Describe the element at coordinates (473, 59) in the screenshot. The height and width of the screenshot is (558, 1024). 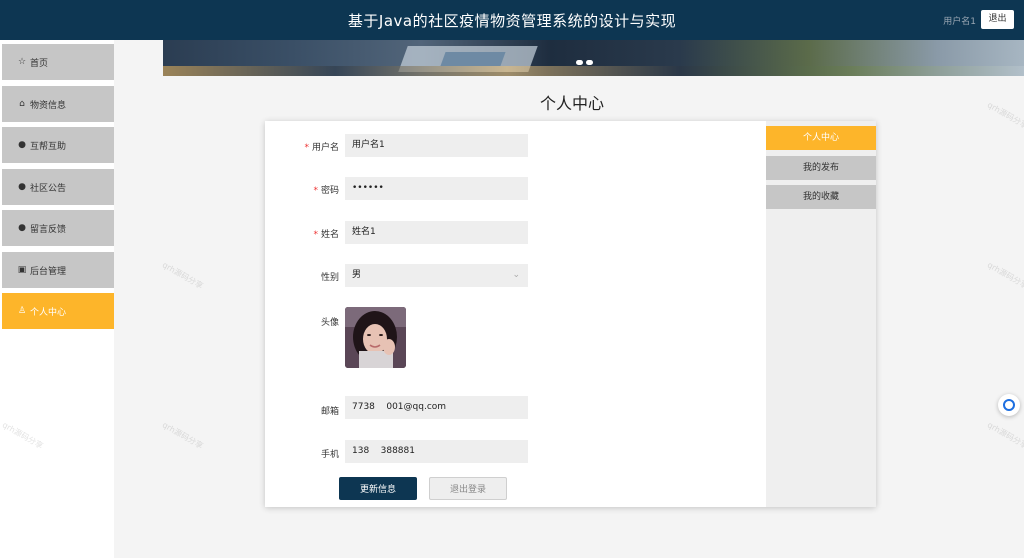
I see `banner-building` at that location.